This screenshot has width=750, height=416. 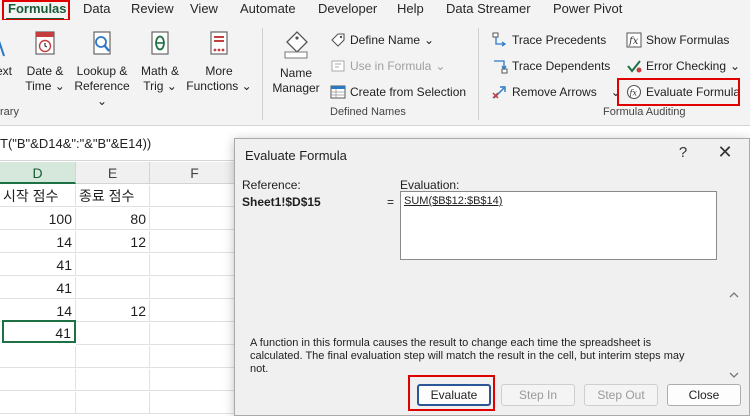 What do you see at coordinates (688, 40) in the screenshot?
I see `show-formulas-label: Show Formulas` at bounding box center [688, 40].